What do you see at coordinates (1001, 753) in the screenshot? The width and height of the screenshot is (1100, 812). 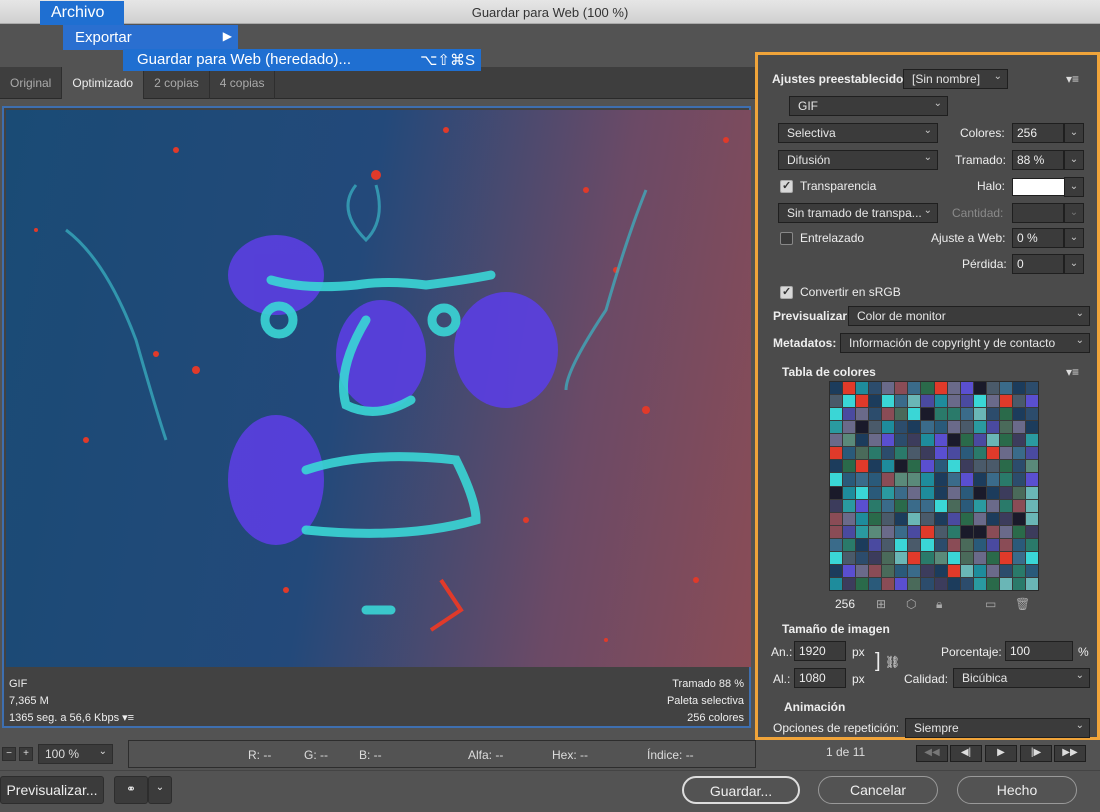 I see `play-icon: ▶` at bounding box center [1001, 753].